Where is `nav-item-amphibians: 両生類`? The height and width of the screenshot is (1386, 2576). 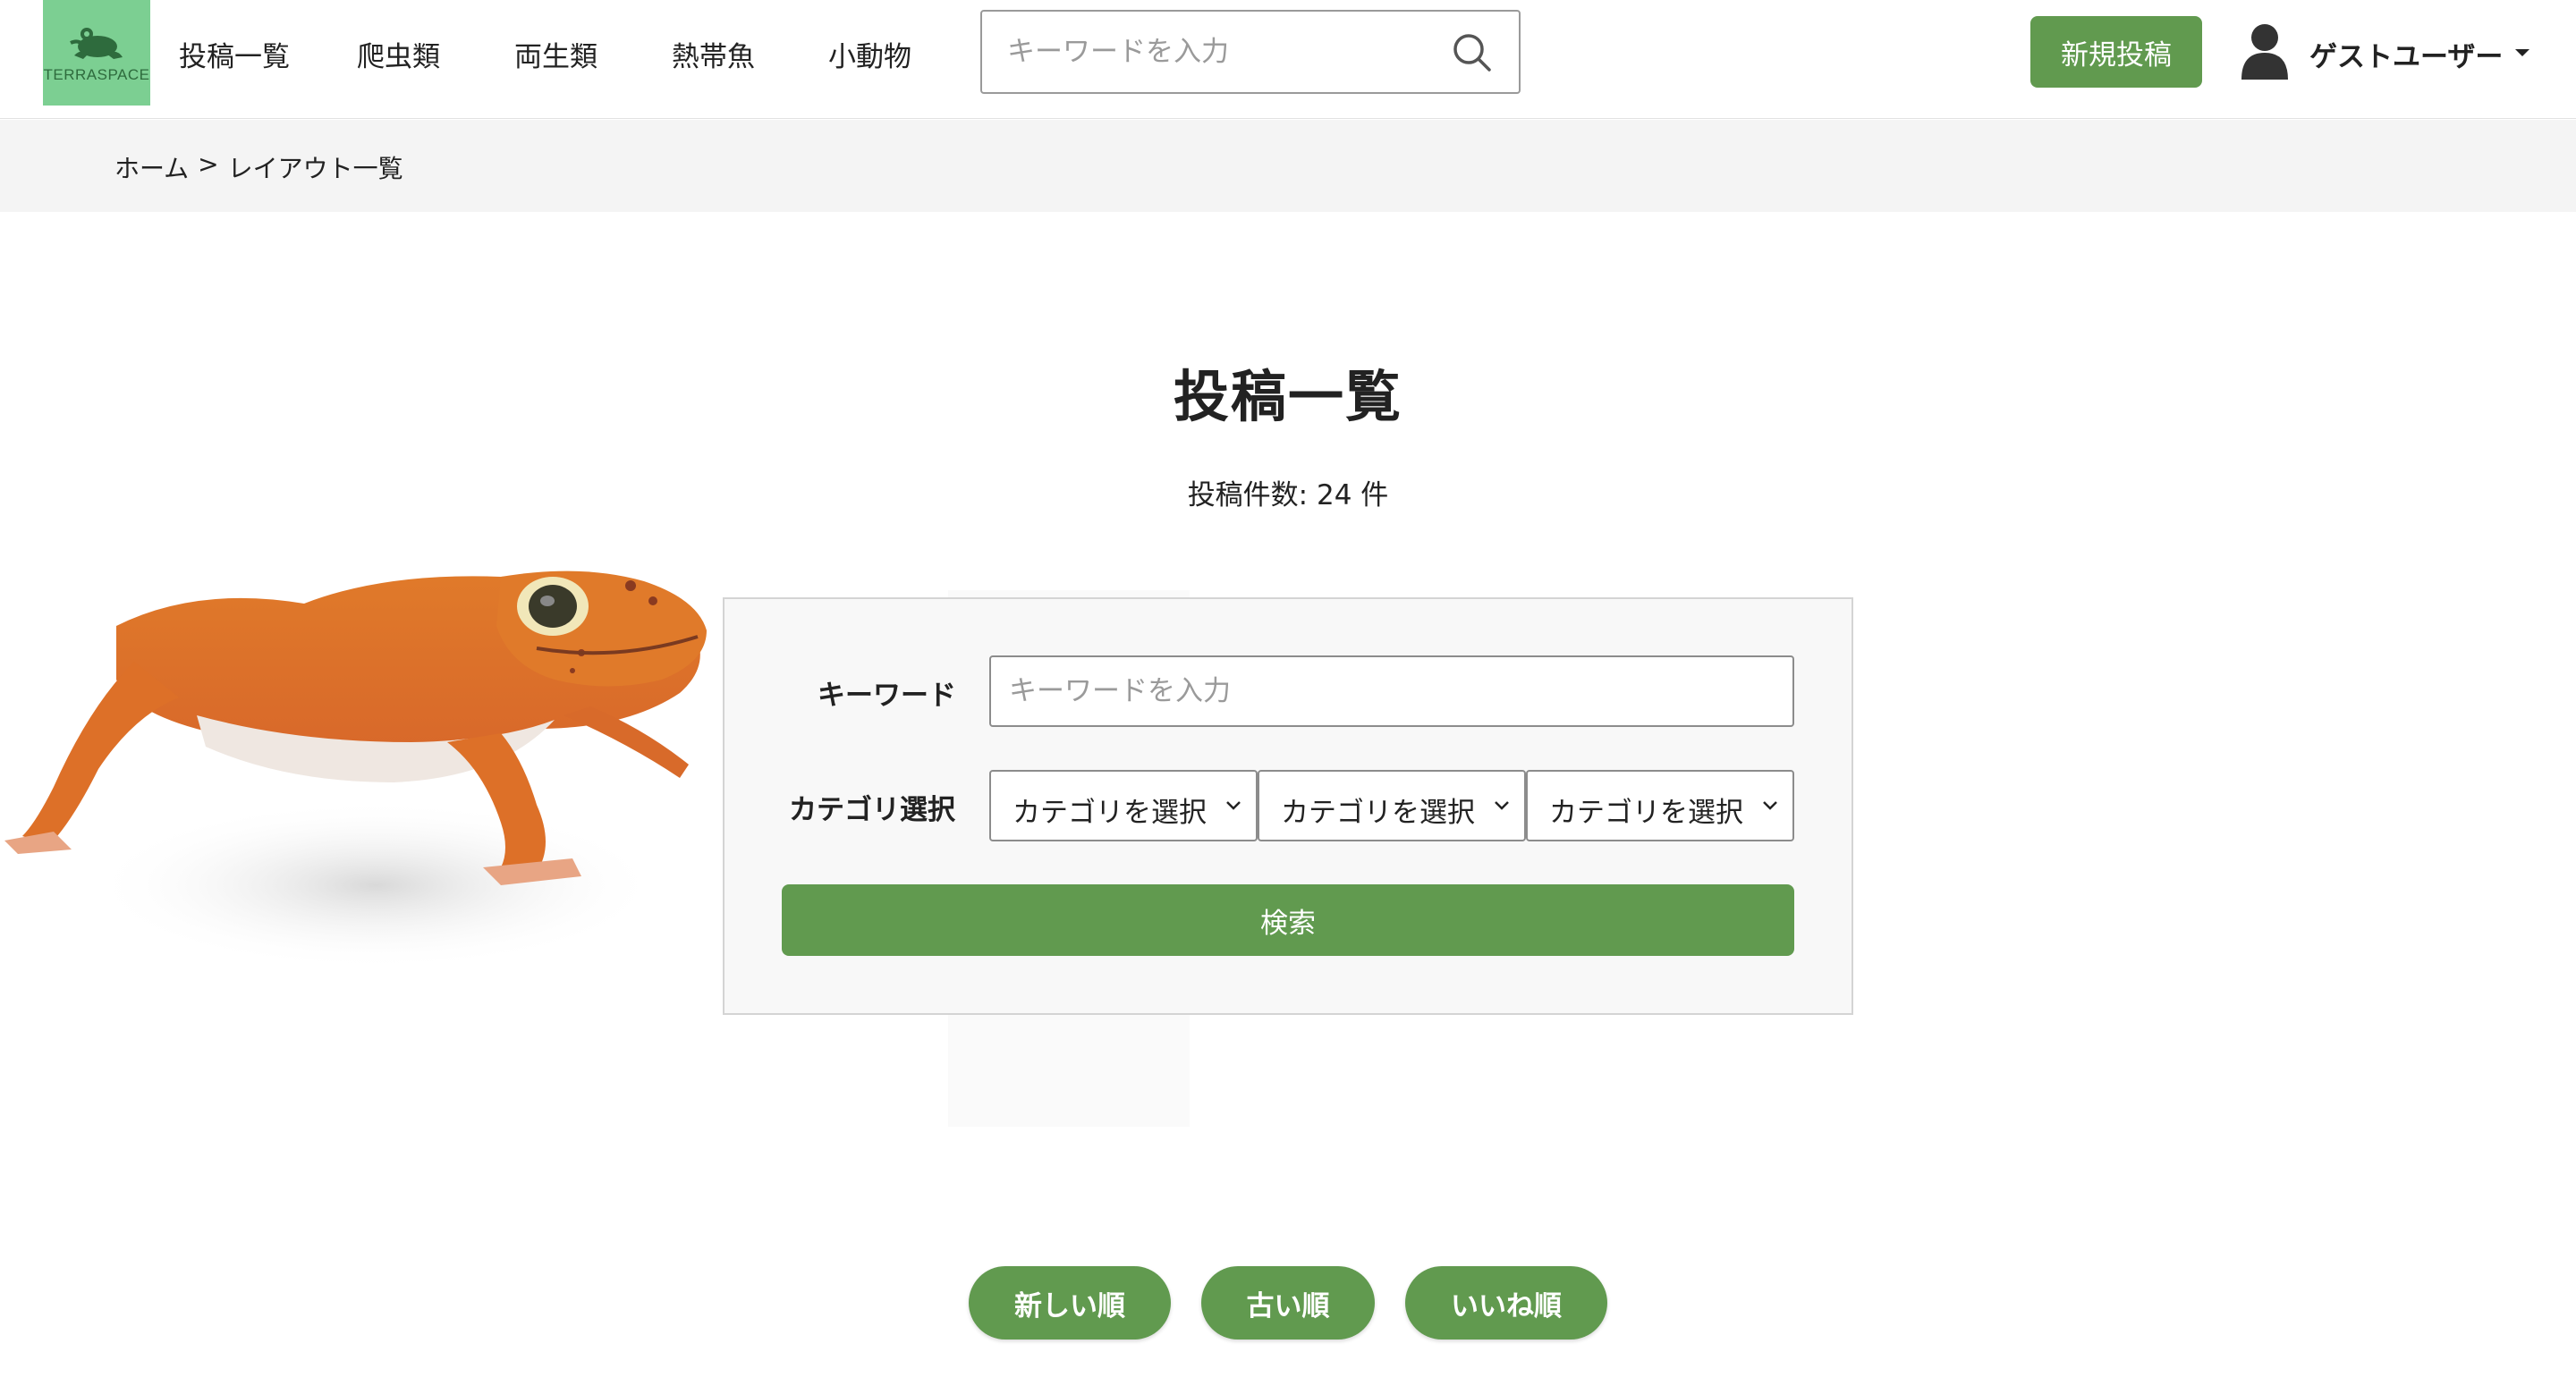 nav-item-amphibians: 両生類 is located at coordinates (555, 54).